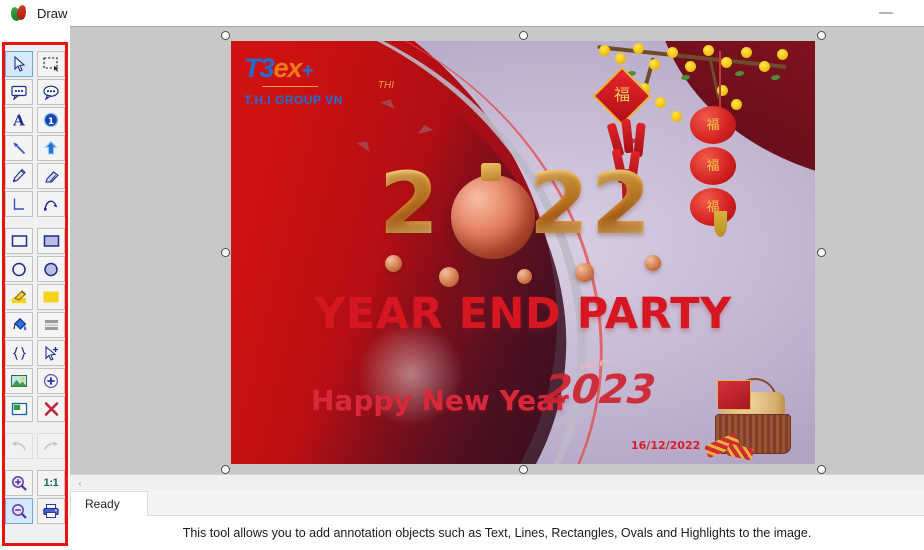 Image resolution: width=924 pixels, height=550 pixels. Describe the element at coordinates (523, 35) in the screenshot. I see `selection-handle-n` at that location.